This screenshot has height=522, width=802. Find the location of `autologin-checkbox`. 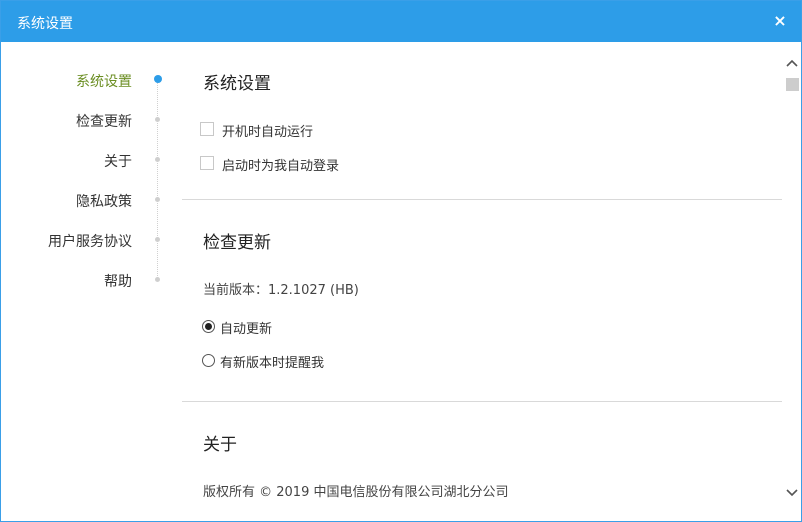

autologin-checkbox is located at coordinates (207, 163).